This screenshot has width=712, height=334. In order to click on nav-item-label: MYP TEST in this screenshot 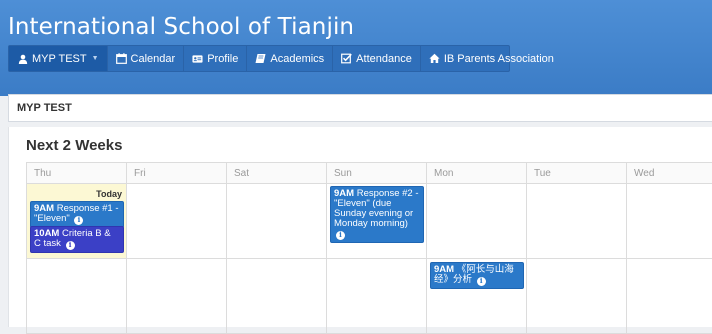, I will do `click(59, 58)`.